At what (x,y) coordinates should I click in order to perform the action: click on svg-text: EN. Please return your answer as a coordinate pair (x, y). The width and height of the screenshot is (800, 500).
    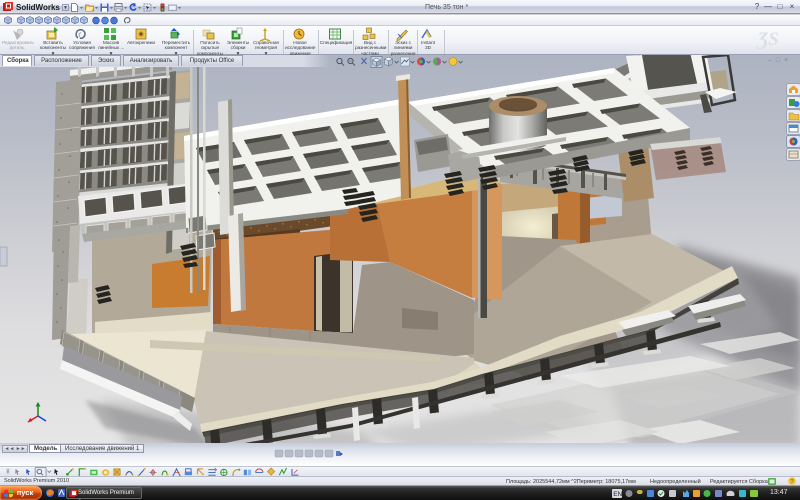
    Looking at the image, I should click on (617, 494).